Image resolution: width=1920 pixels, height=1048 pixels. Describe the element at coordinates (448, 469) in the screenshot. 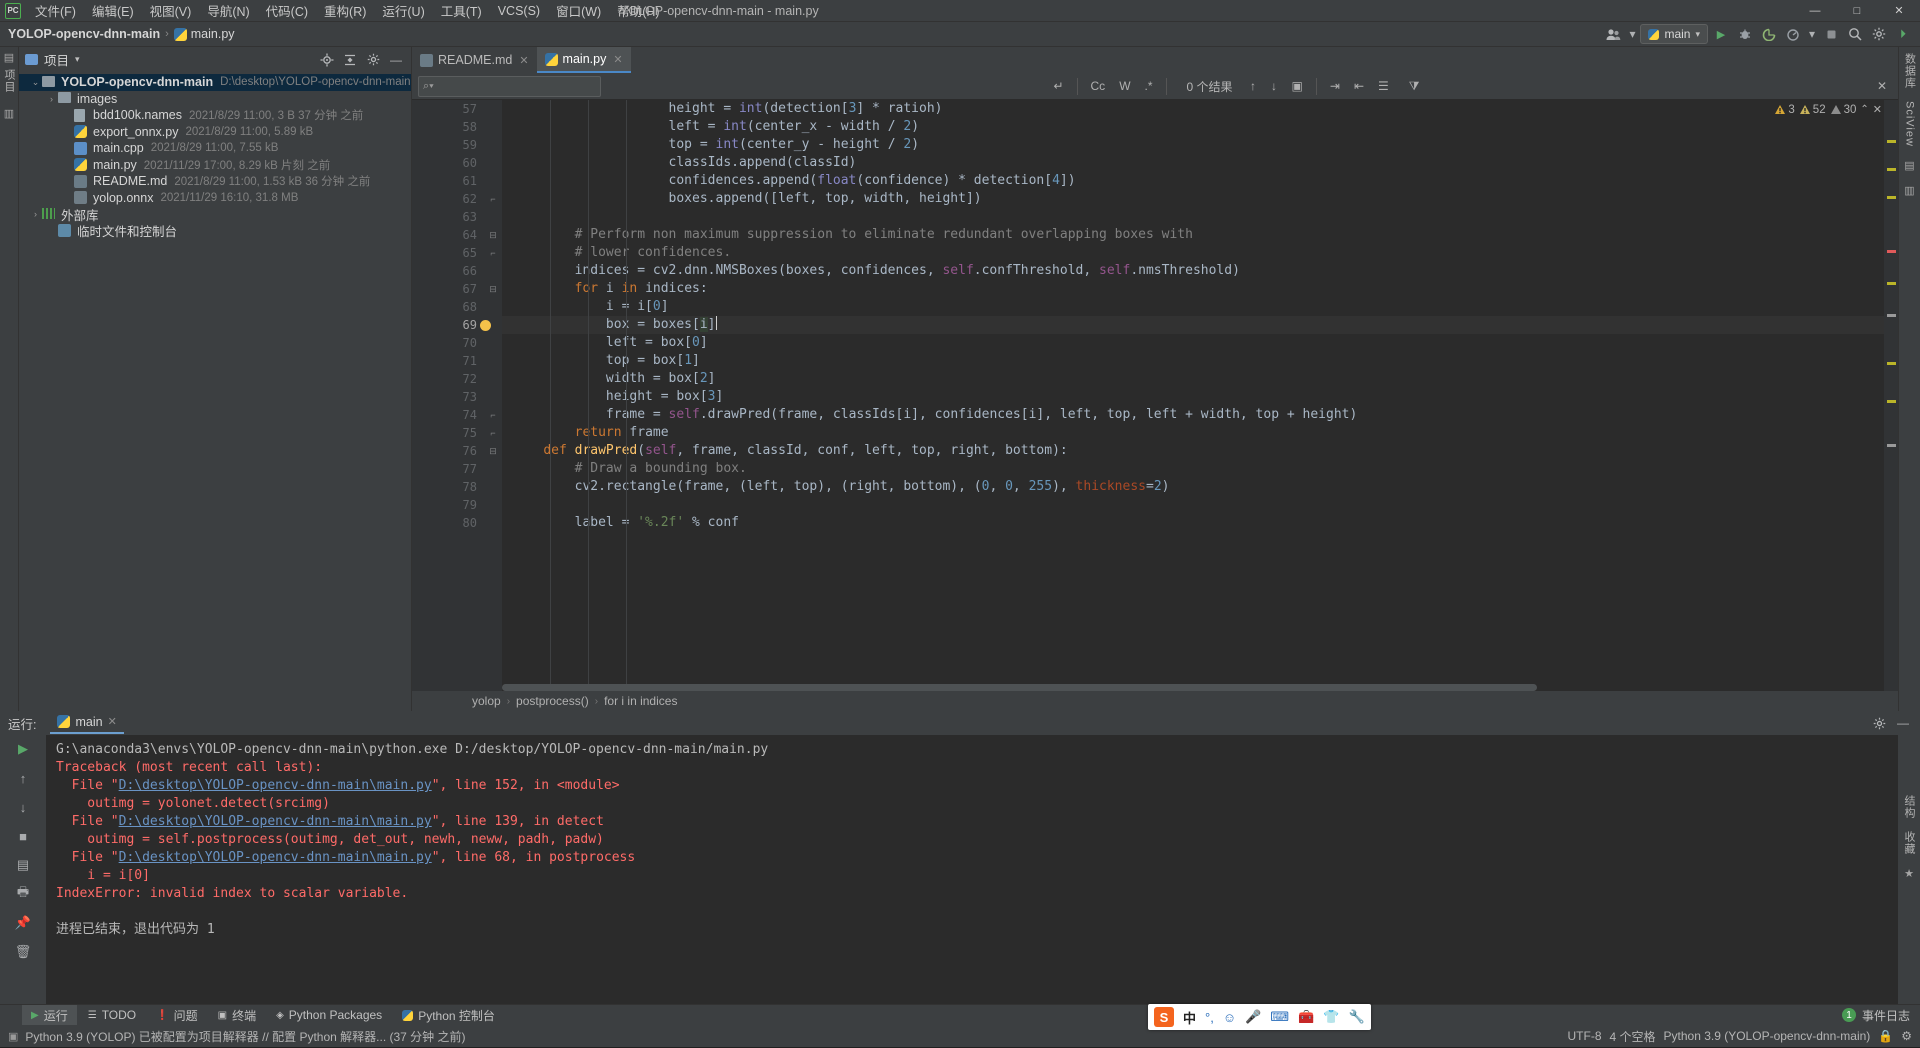

I see `line-number: 77` at that location.